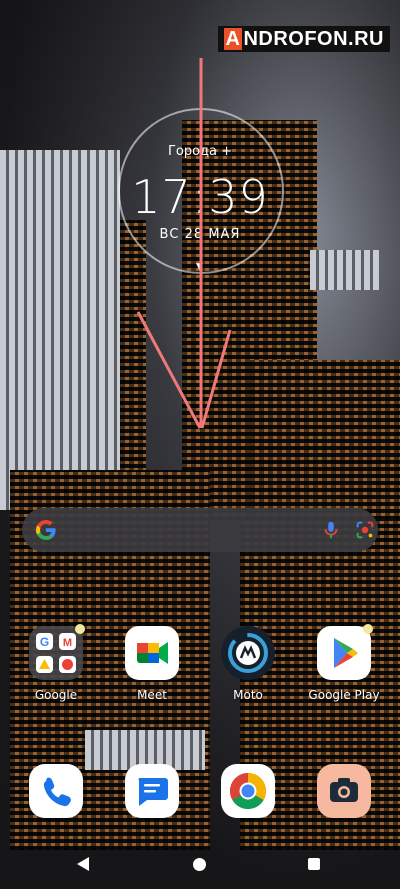  Describe the element at coordinates (314, 864) in the screenshot. I see `recents-icon` at that location.